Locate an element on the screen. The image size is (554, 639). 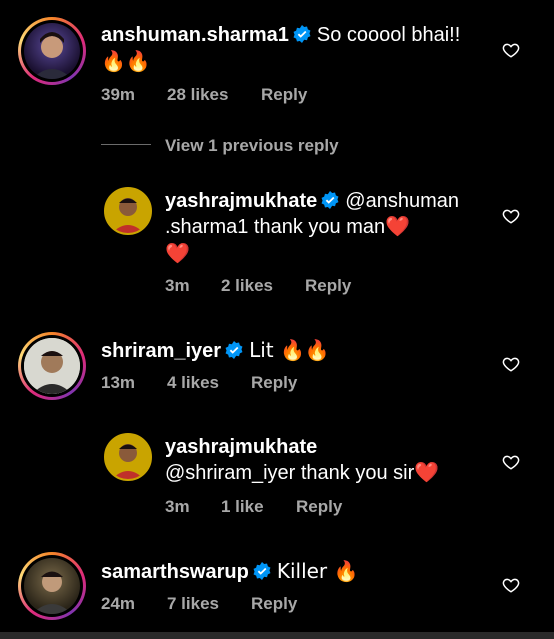
comment-likes: 28 likes is located at coordinates (197, 95).